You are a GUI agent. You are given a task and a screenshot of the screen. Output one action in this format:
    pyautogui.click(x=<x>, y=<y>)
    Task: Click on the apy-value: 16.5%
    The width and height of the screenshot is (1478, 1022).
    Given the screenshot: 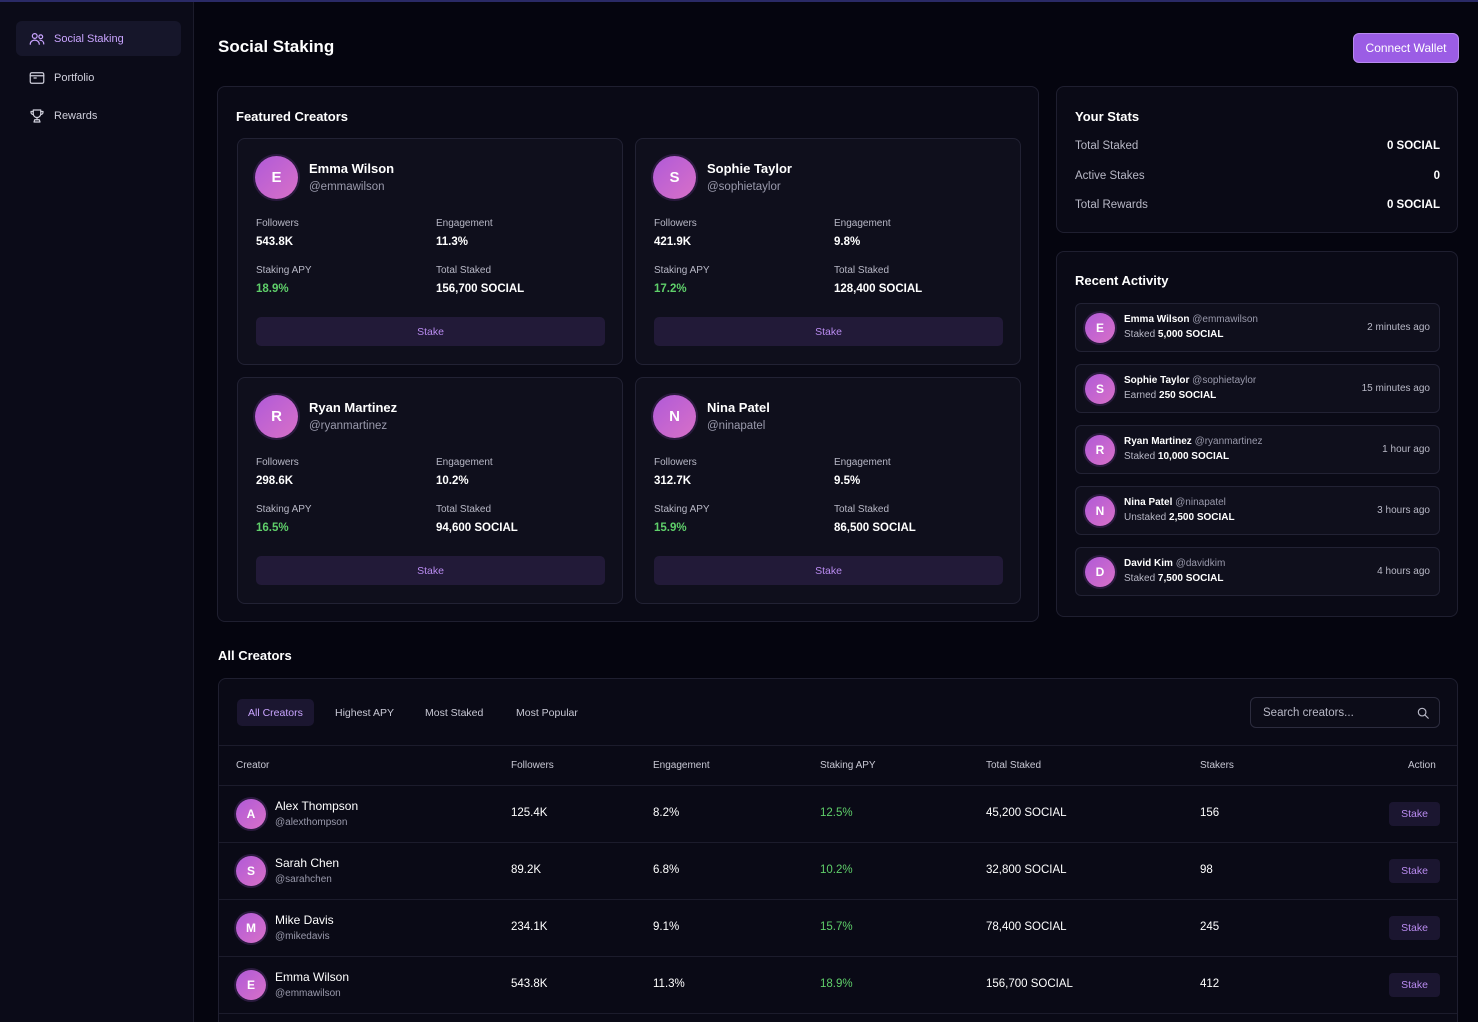 What is the action you would take?
    pyautogui.click(x=272, y=528)
    